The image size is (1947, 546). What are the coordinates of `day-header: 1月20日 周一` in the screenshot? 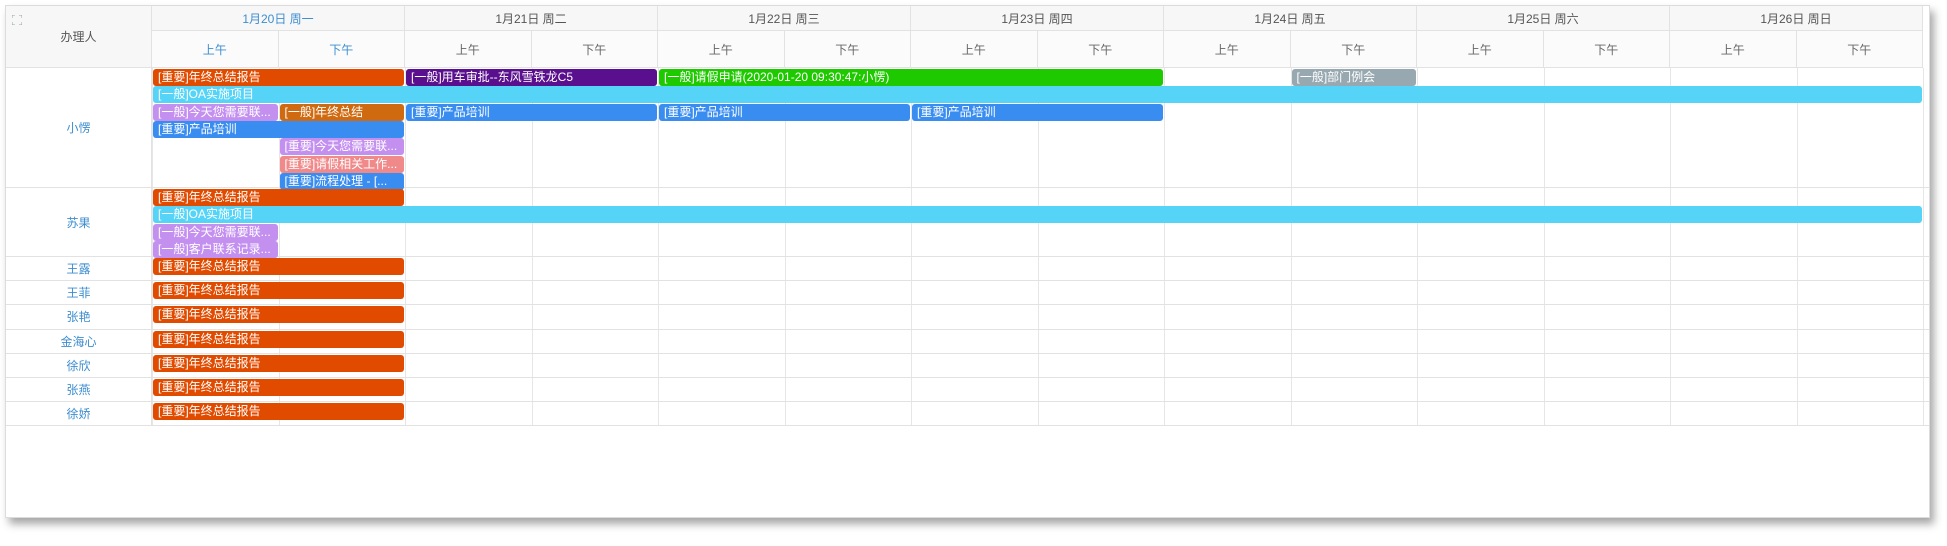 It's located at (278, 18).